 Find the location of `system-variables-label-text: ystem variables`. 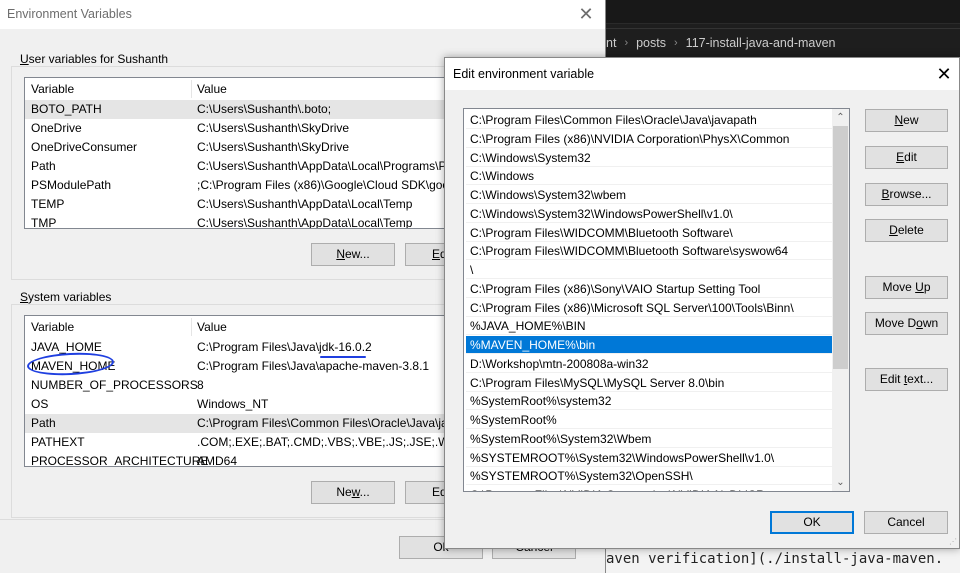

system-variables-label-text: ystem variables is located at coordinates (70, 297).